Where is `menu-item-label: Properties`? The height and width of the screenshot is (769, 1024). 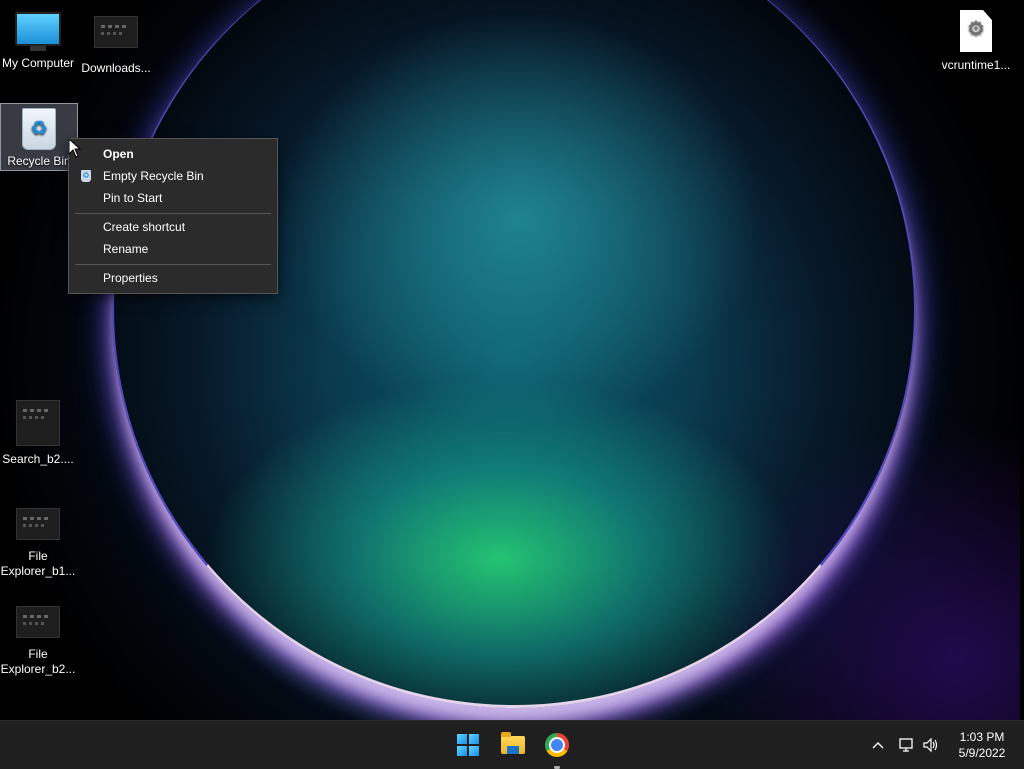
menu-item-label: Properties is located at coordinates (130, 278).